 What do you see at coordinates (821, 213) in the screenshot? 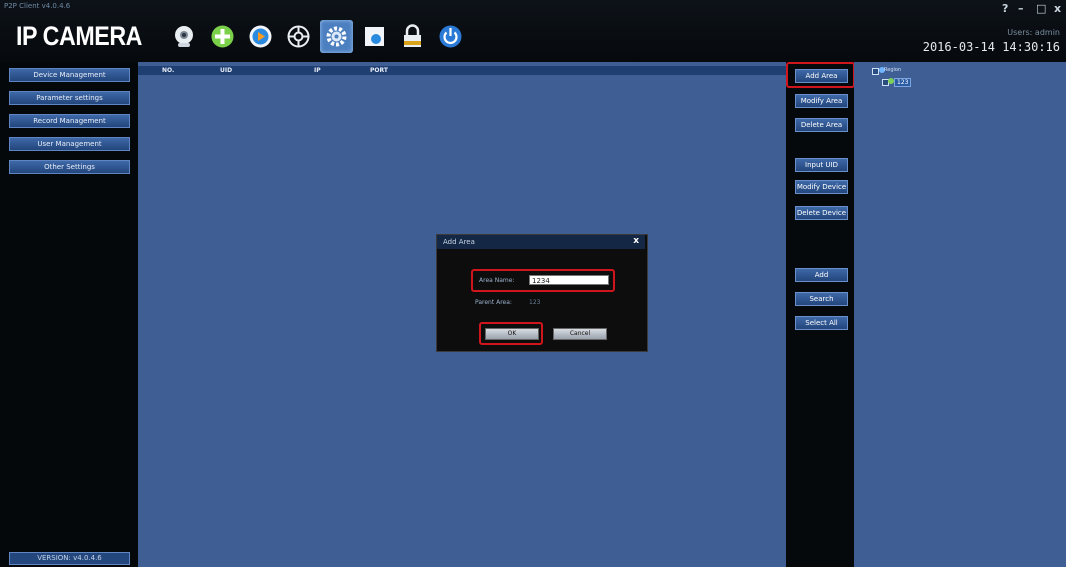
I see `delete-device-button: Delete Device` at bounding box center [821, 213].